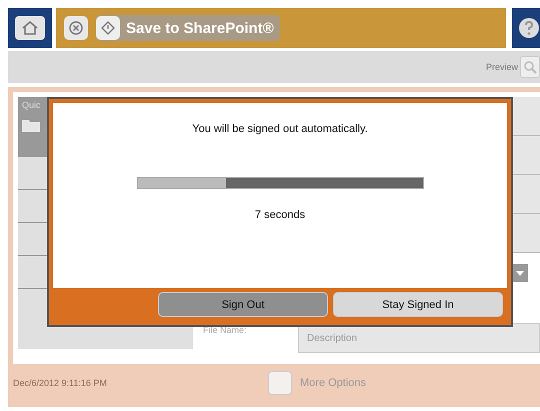  I want to click on start-button, so click(108, 28).